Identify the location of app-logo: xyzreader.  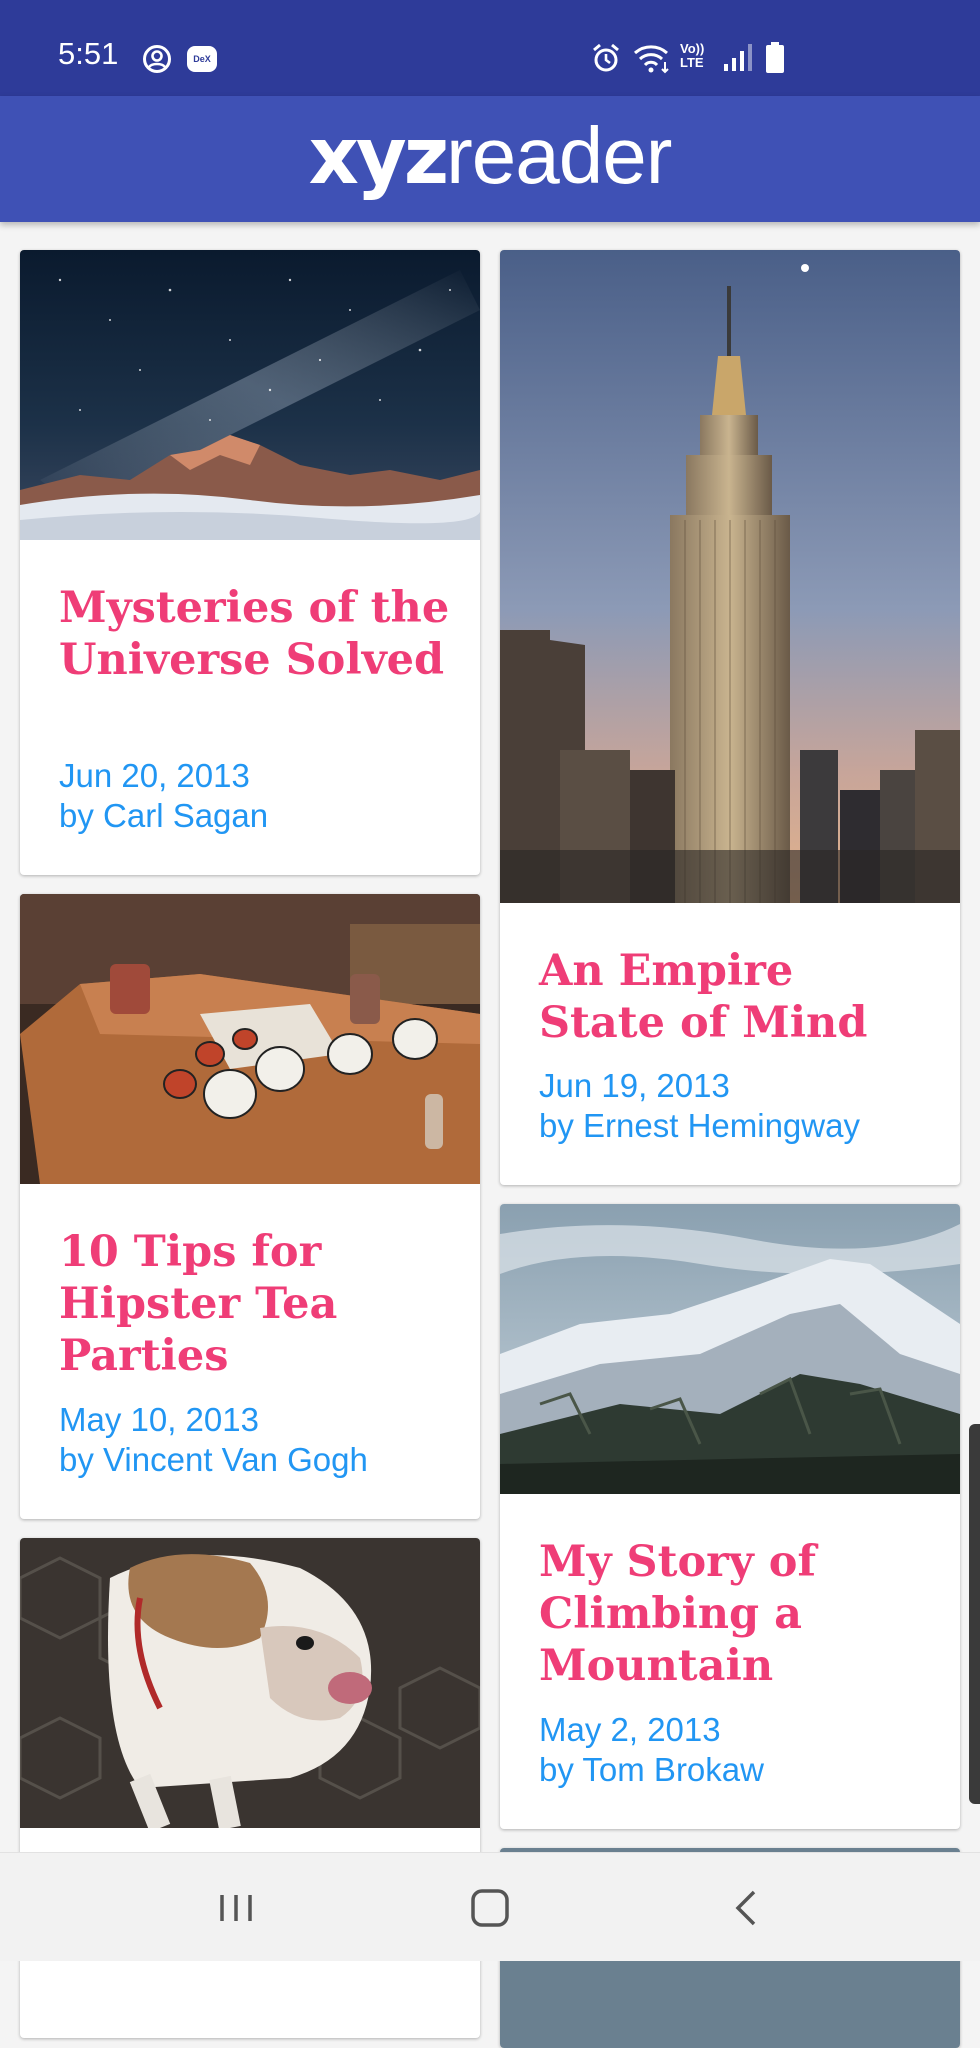
(490, 156).